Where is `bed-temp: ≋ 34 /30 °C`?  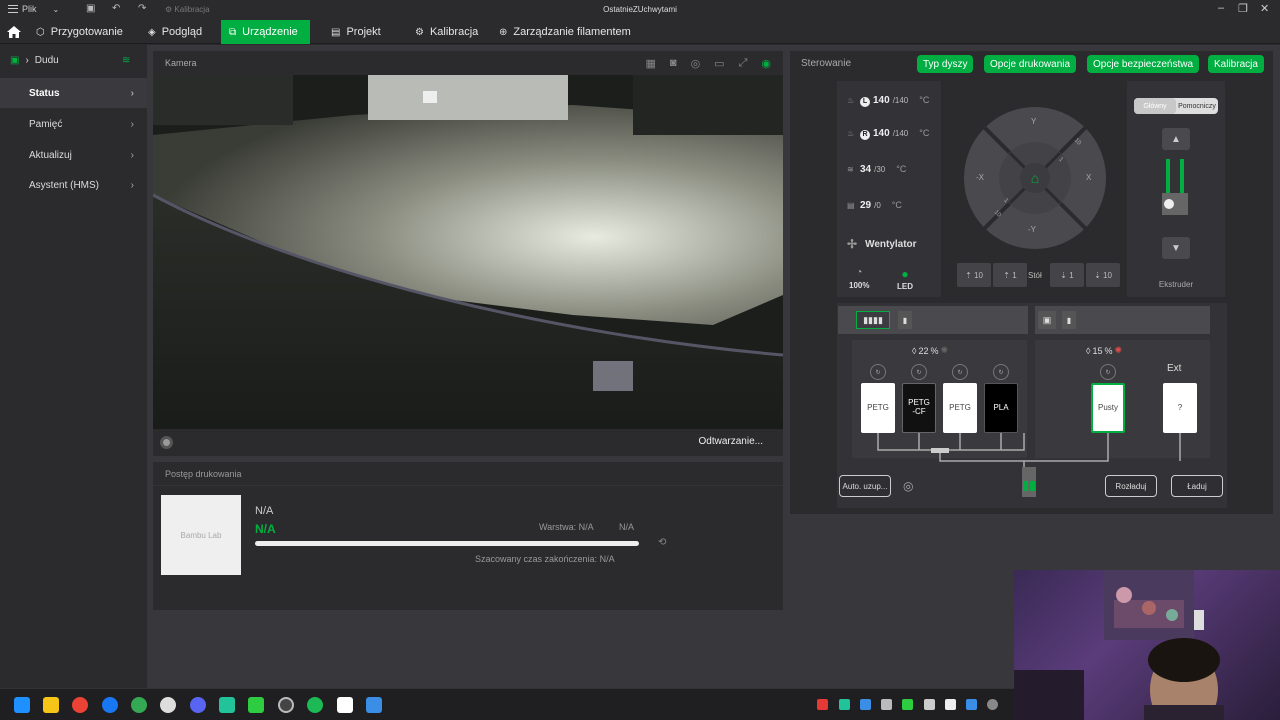
bed-temp: ≋ 34 /30 °C is located at coordinates (876, 169).